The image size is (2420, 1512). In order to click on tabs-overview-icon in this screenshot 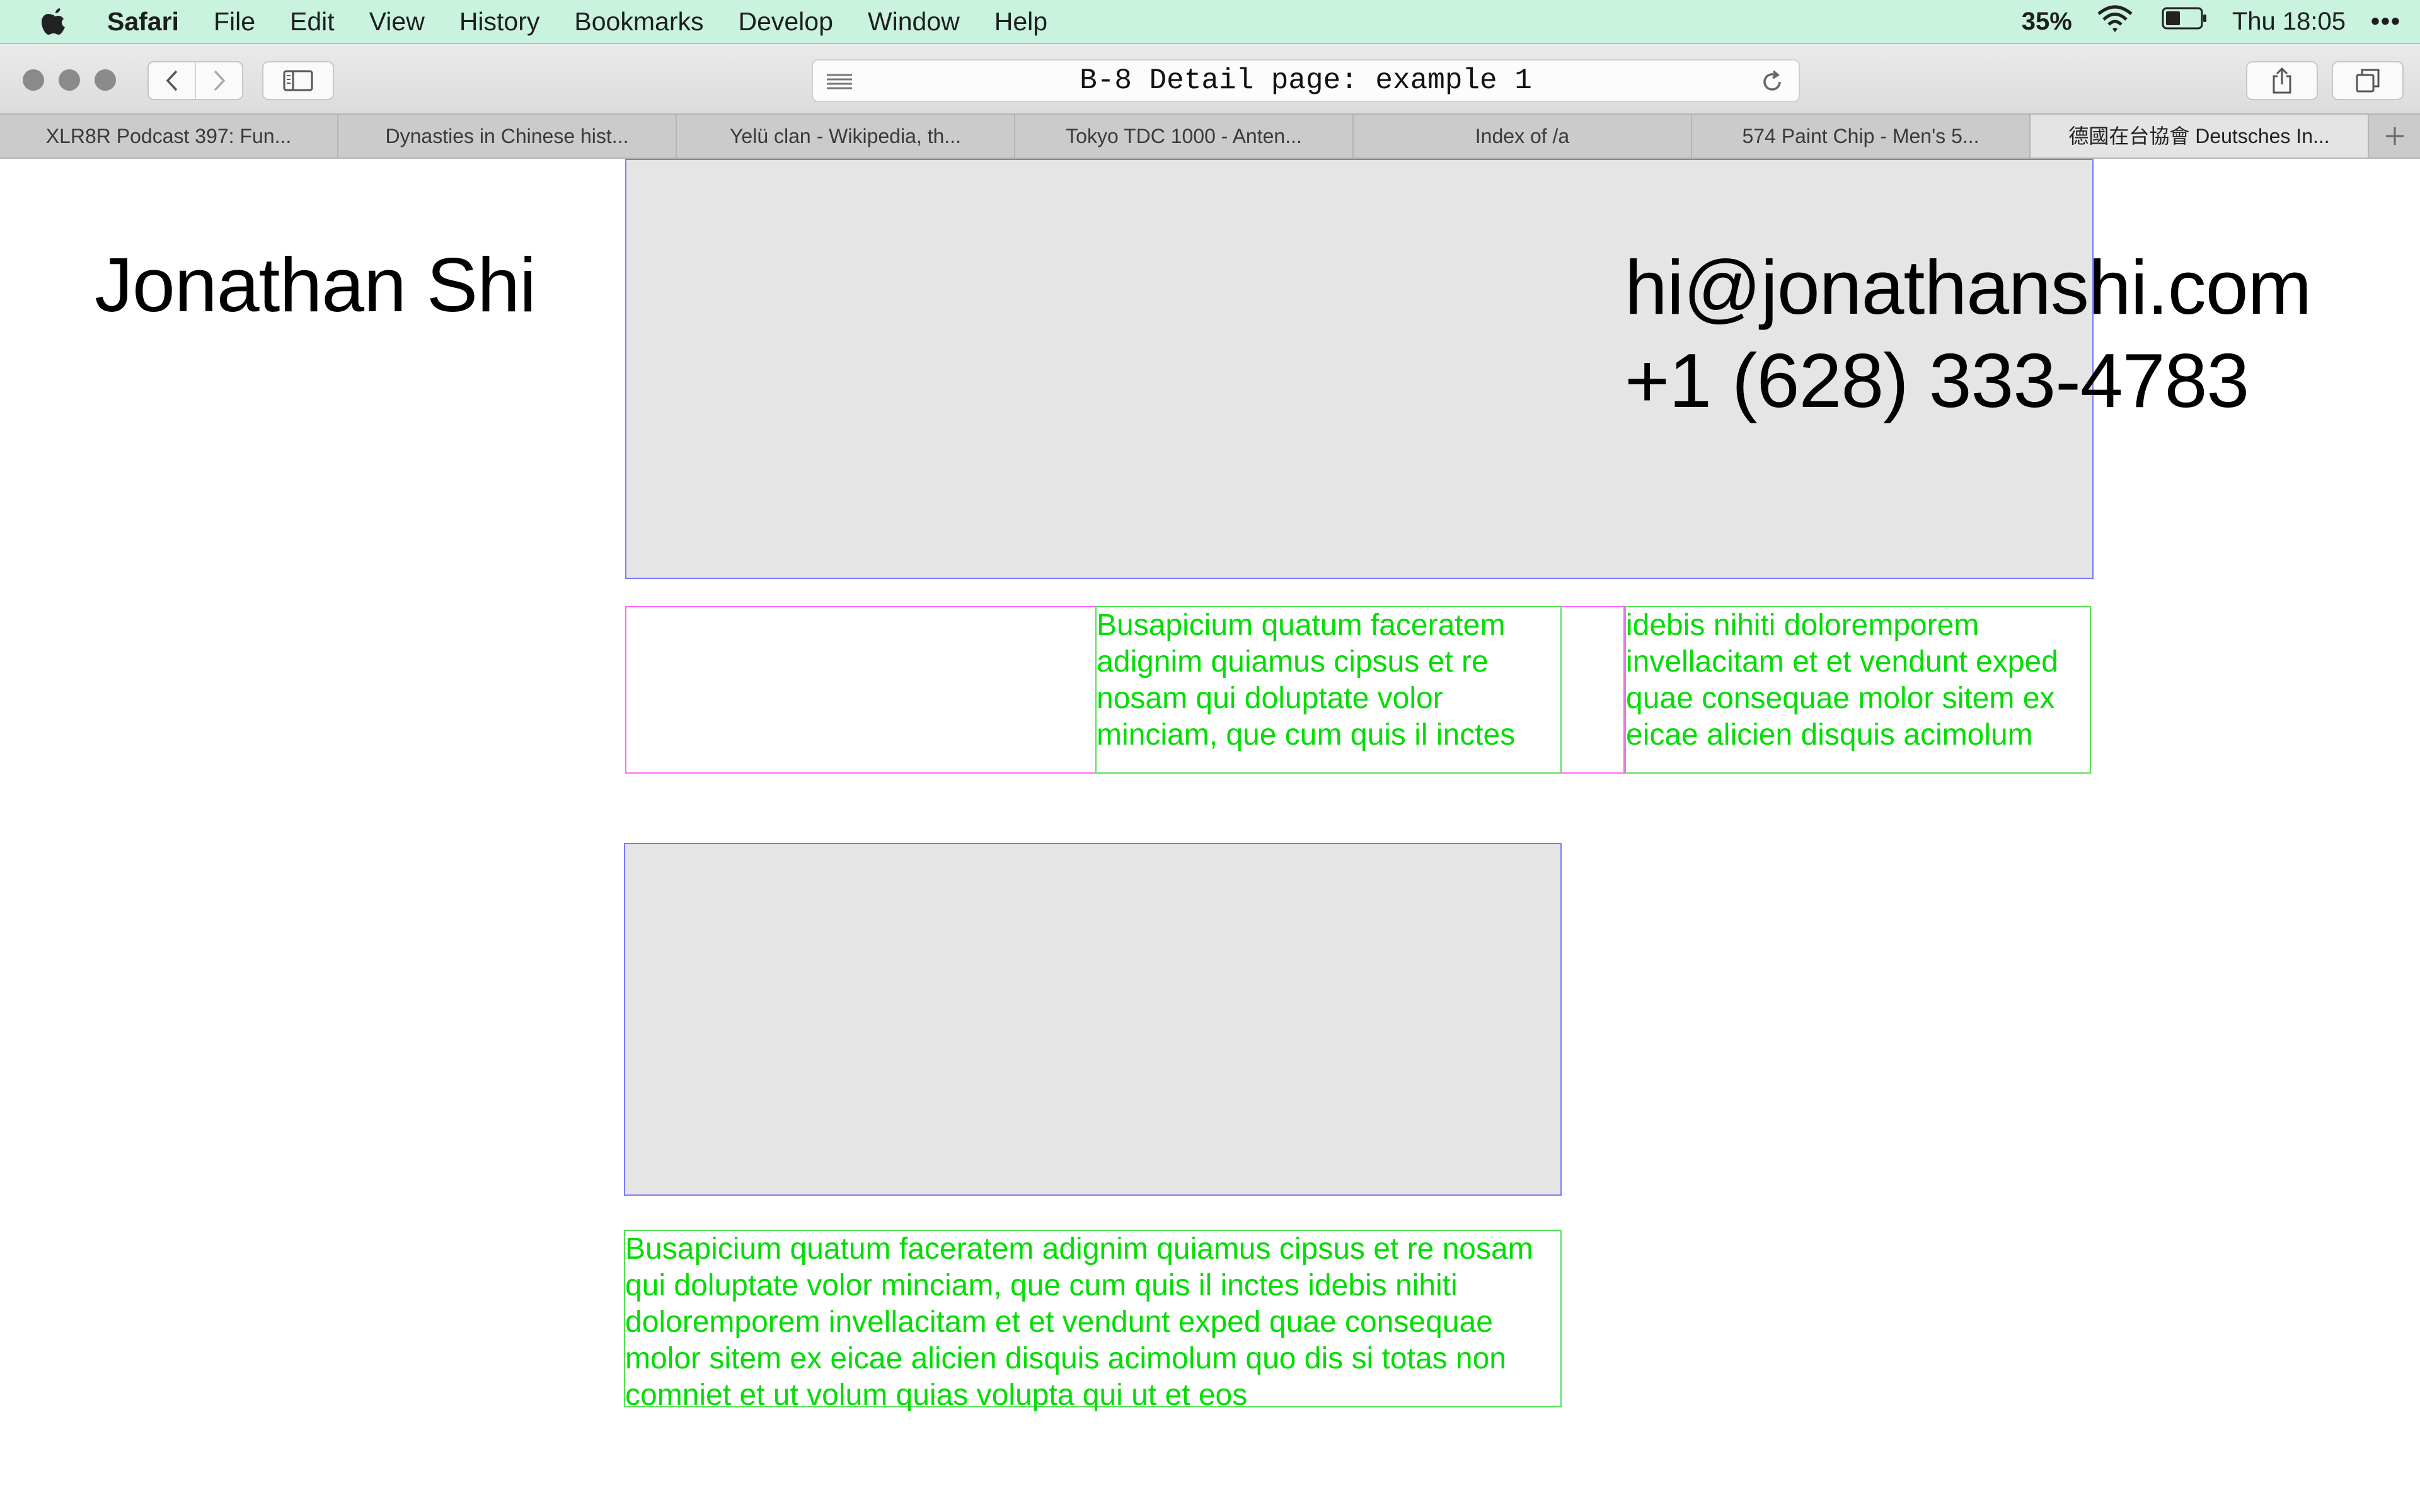, I will do `click(2368, 81)`.